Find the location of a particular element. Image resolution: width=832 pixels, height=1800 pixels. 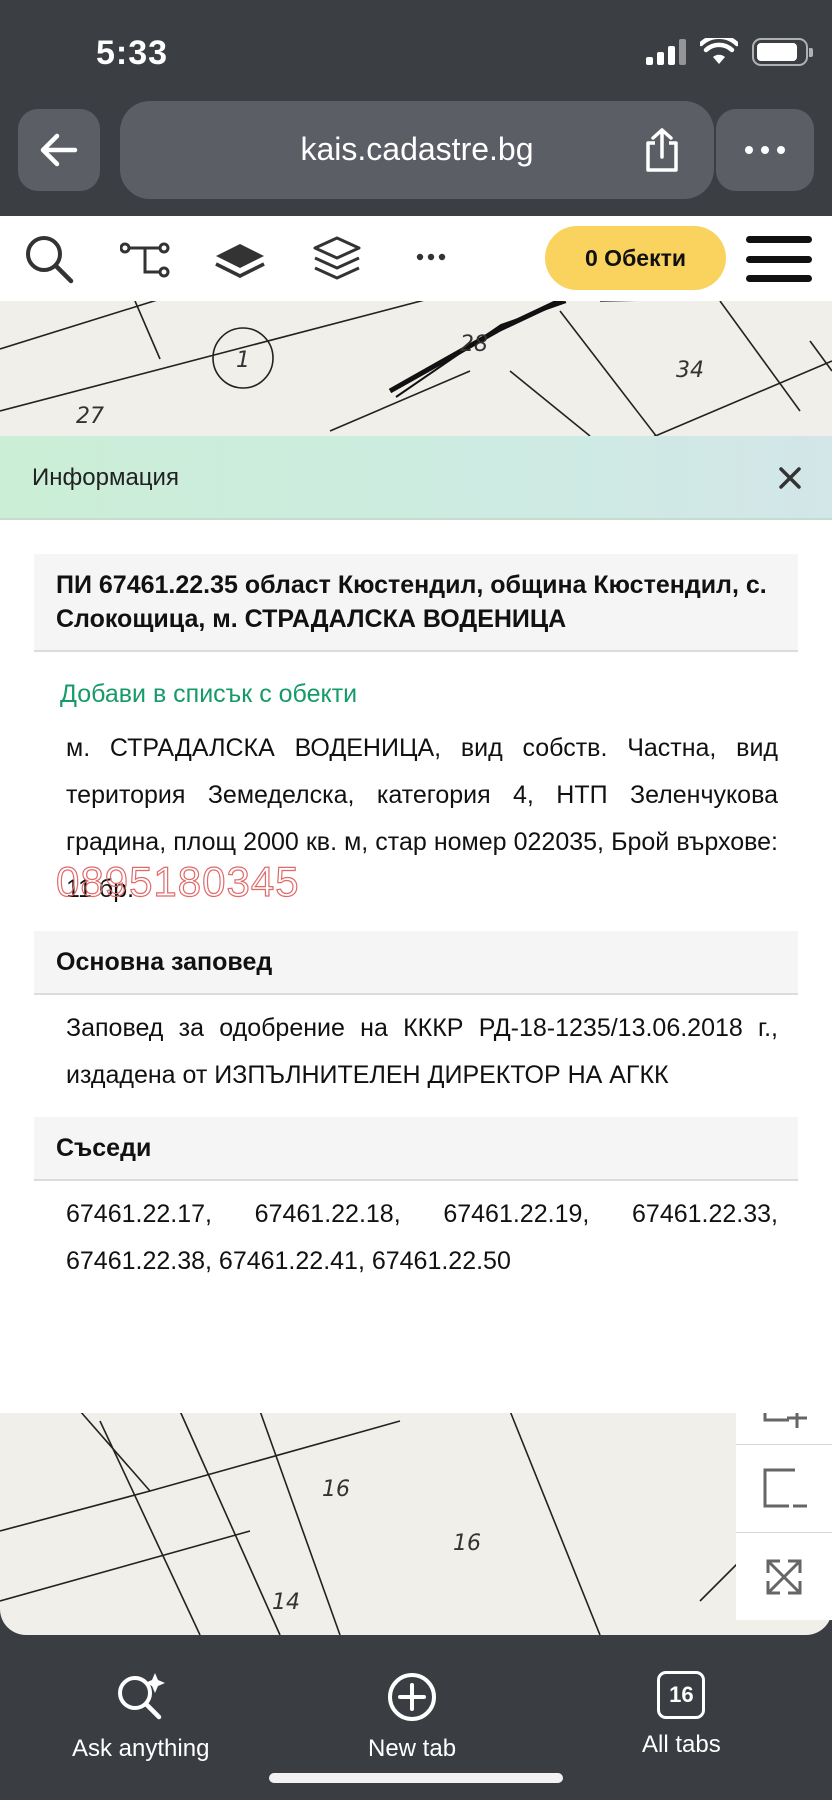

new-tab-label: New tab is located at coordinates (412, 1748).